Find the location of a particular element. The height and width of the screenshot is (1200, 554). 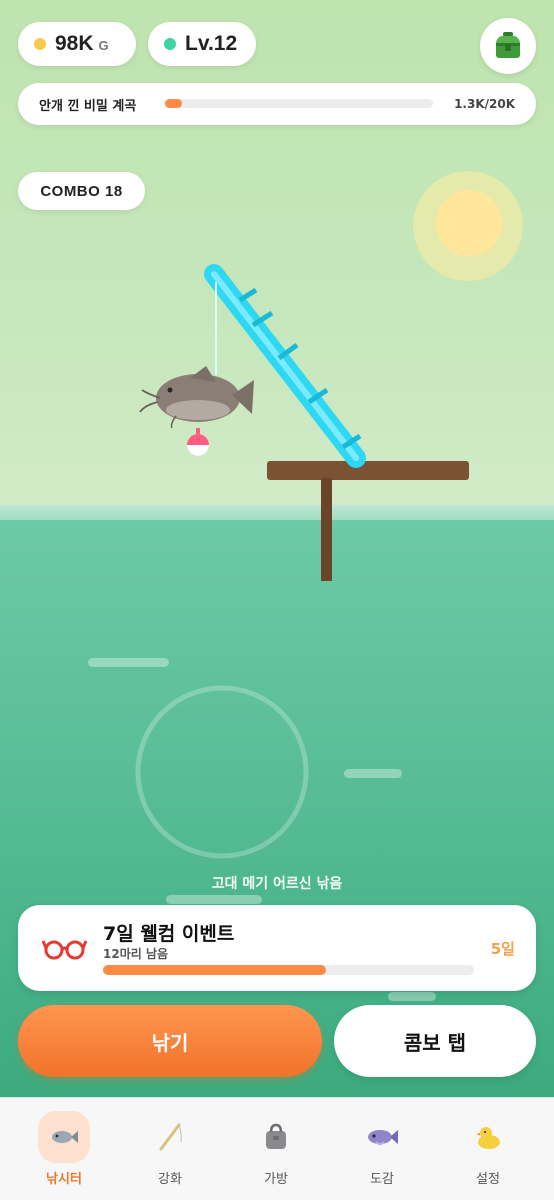

bag-icon is located at coordinates (276, 1136).